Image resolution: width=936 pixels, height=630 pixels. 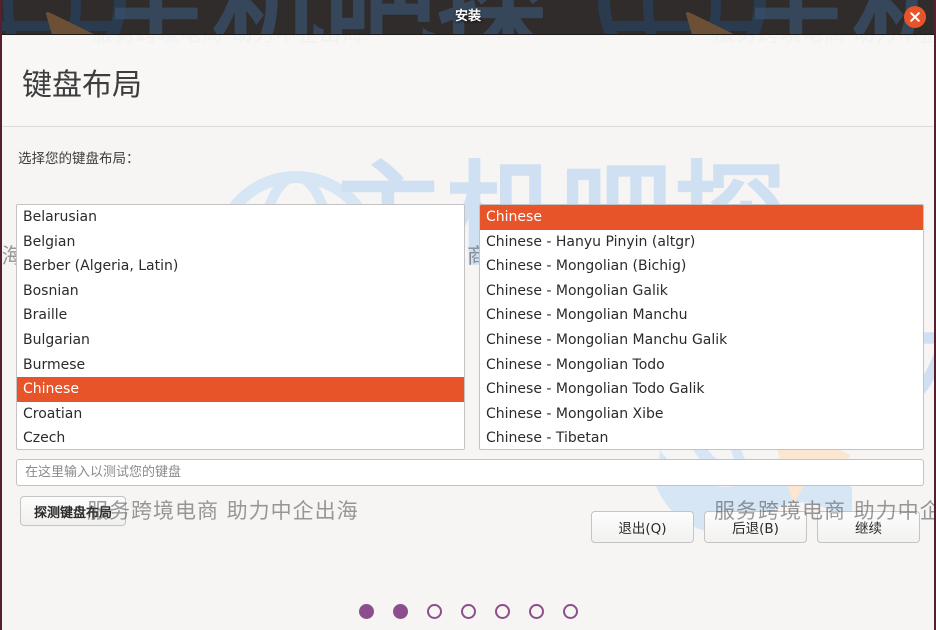 What do you see at coordinates (240, 437) in the screenshot?
I see `layout-list-item: Czech` at bounding box center [240, 437].